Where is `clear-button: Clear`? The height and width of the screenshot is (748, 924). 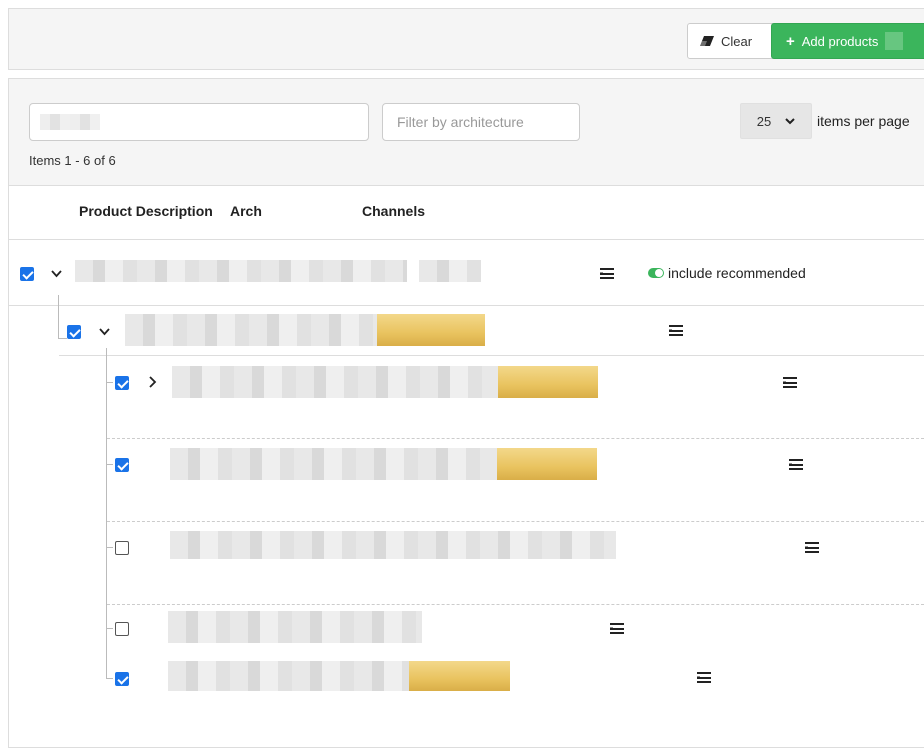 clear-button: Clear is located at coordinates (732, 41).